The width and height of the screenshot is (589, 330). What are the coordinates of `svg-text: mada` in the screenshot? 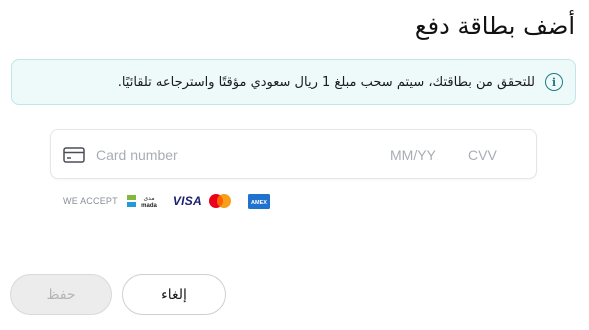 It's located at (149, 206).